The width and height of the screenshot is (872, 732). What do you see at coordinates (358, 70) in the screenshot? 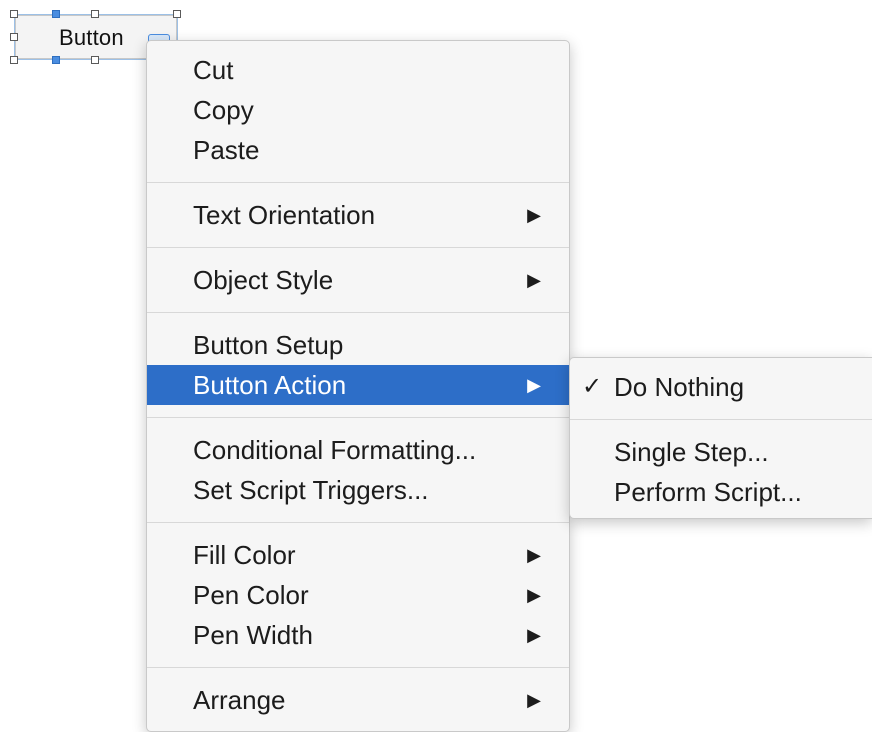
I see `menu-item-cut: Cut` at bounding box center [358, 70].